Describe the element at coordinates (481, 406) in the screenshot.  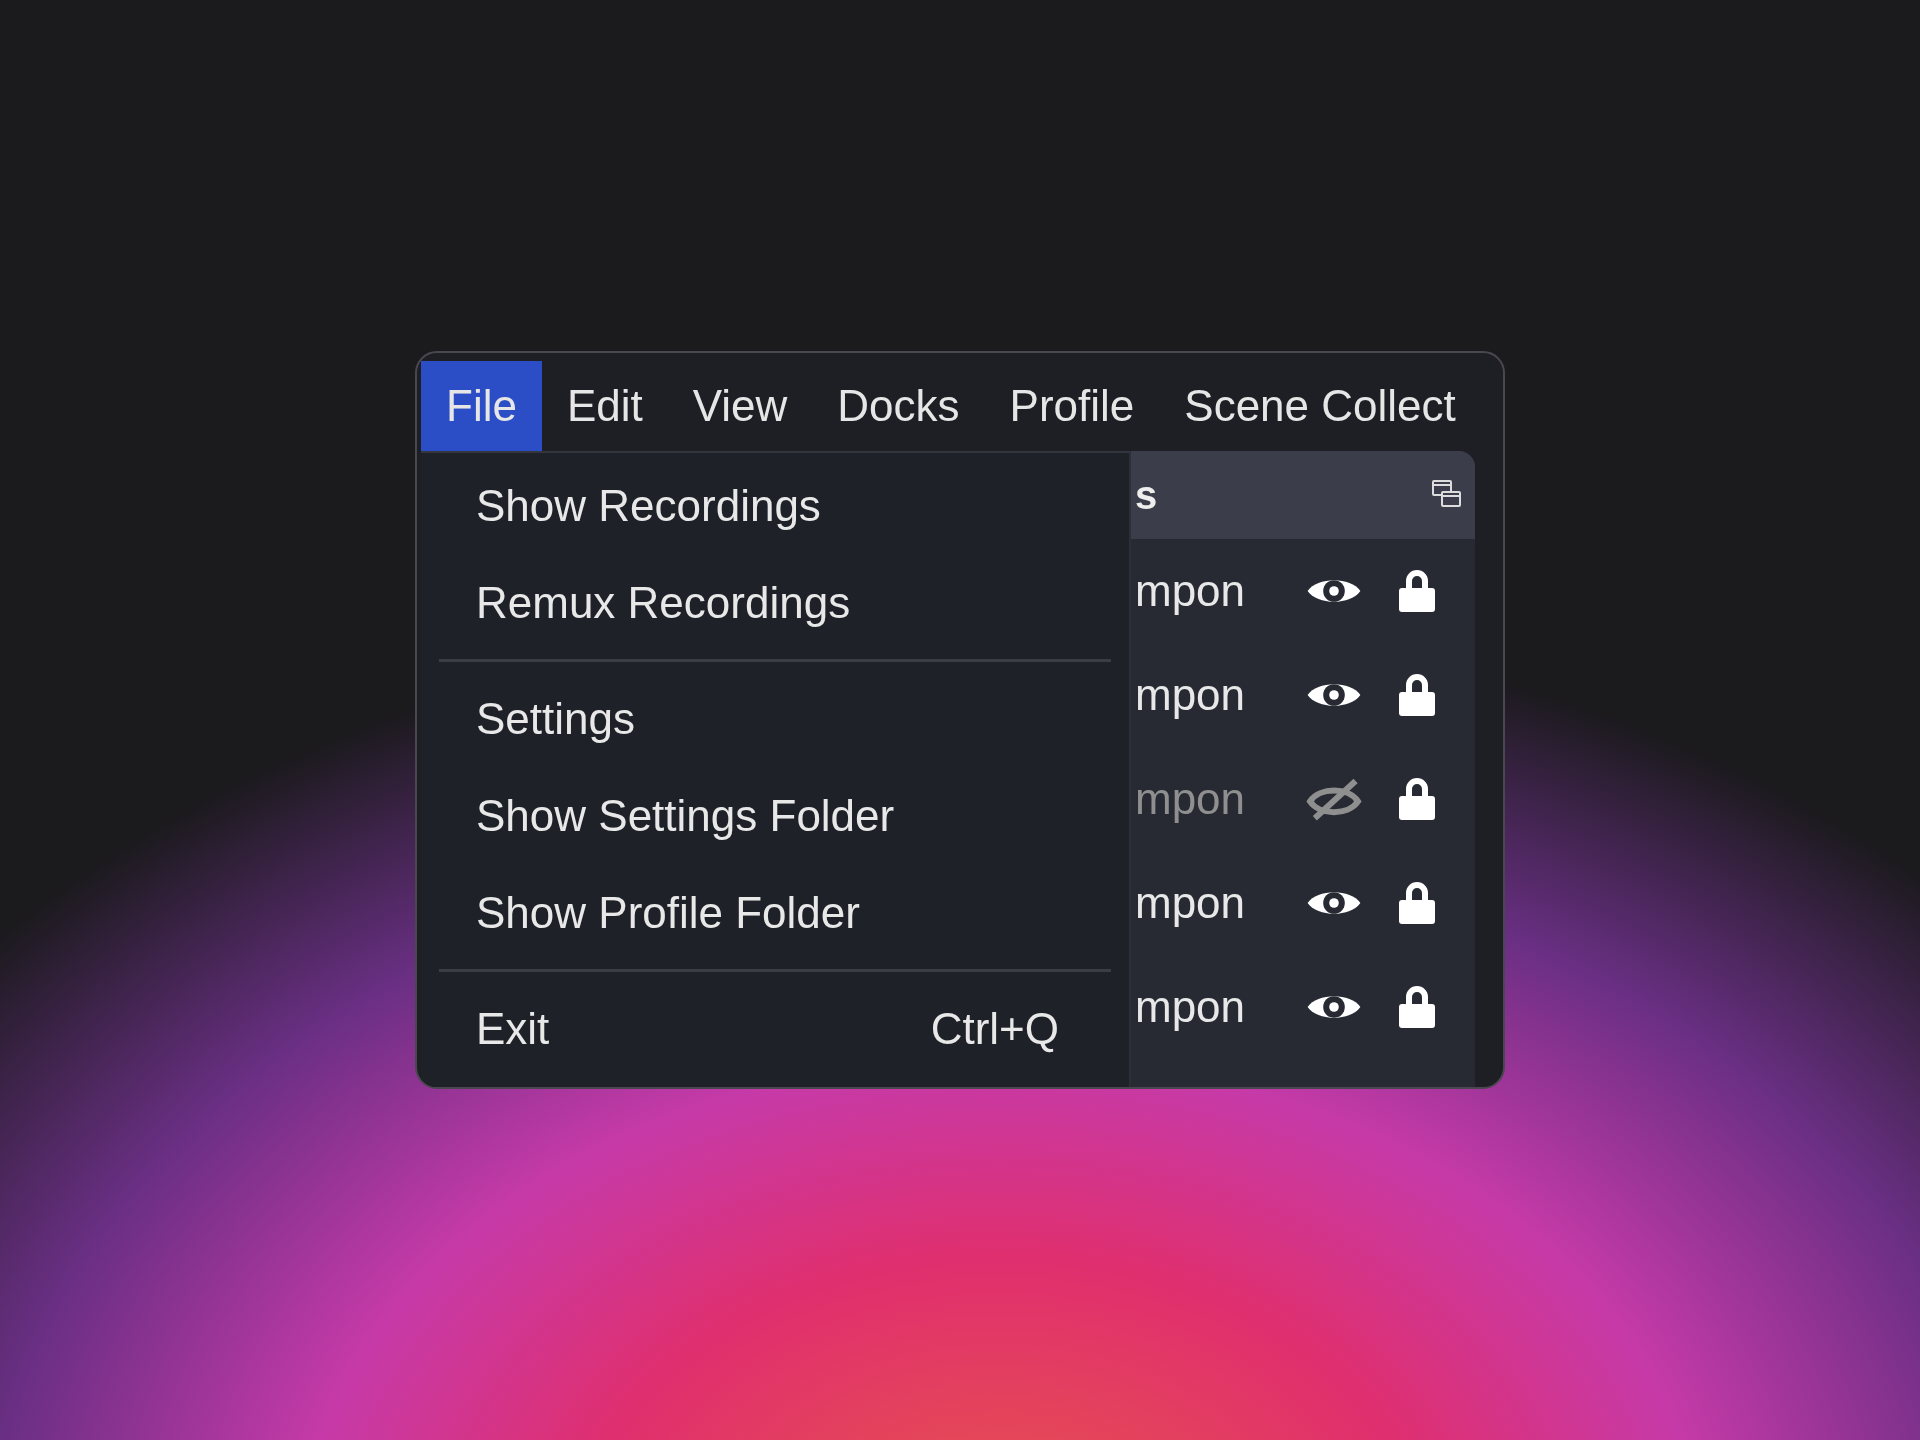
I see `menu-bar-item: File` at that location.